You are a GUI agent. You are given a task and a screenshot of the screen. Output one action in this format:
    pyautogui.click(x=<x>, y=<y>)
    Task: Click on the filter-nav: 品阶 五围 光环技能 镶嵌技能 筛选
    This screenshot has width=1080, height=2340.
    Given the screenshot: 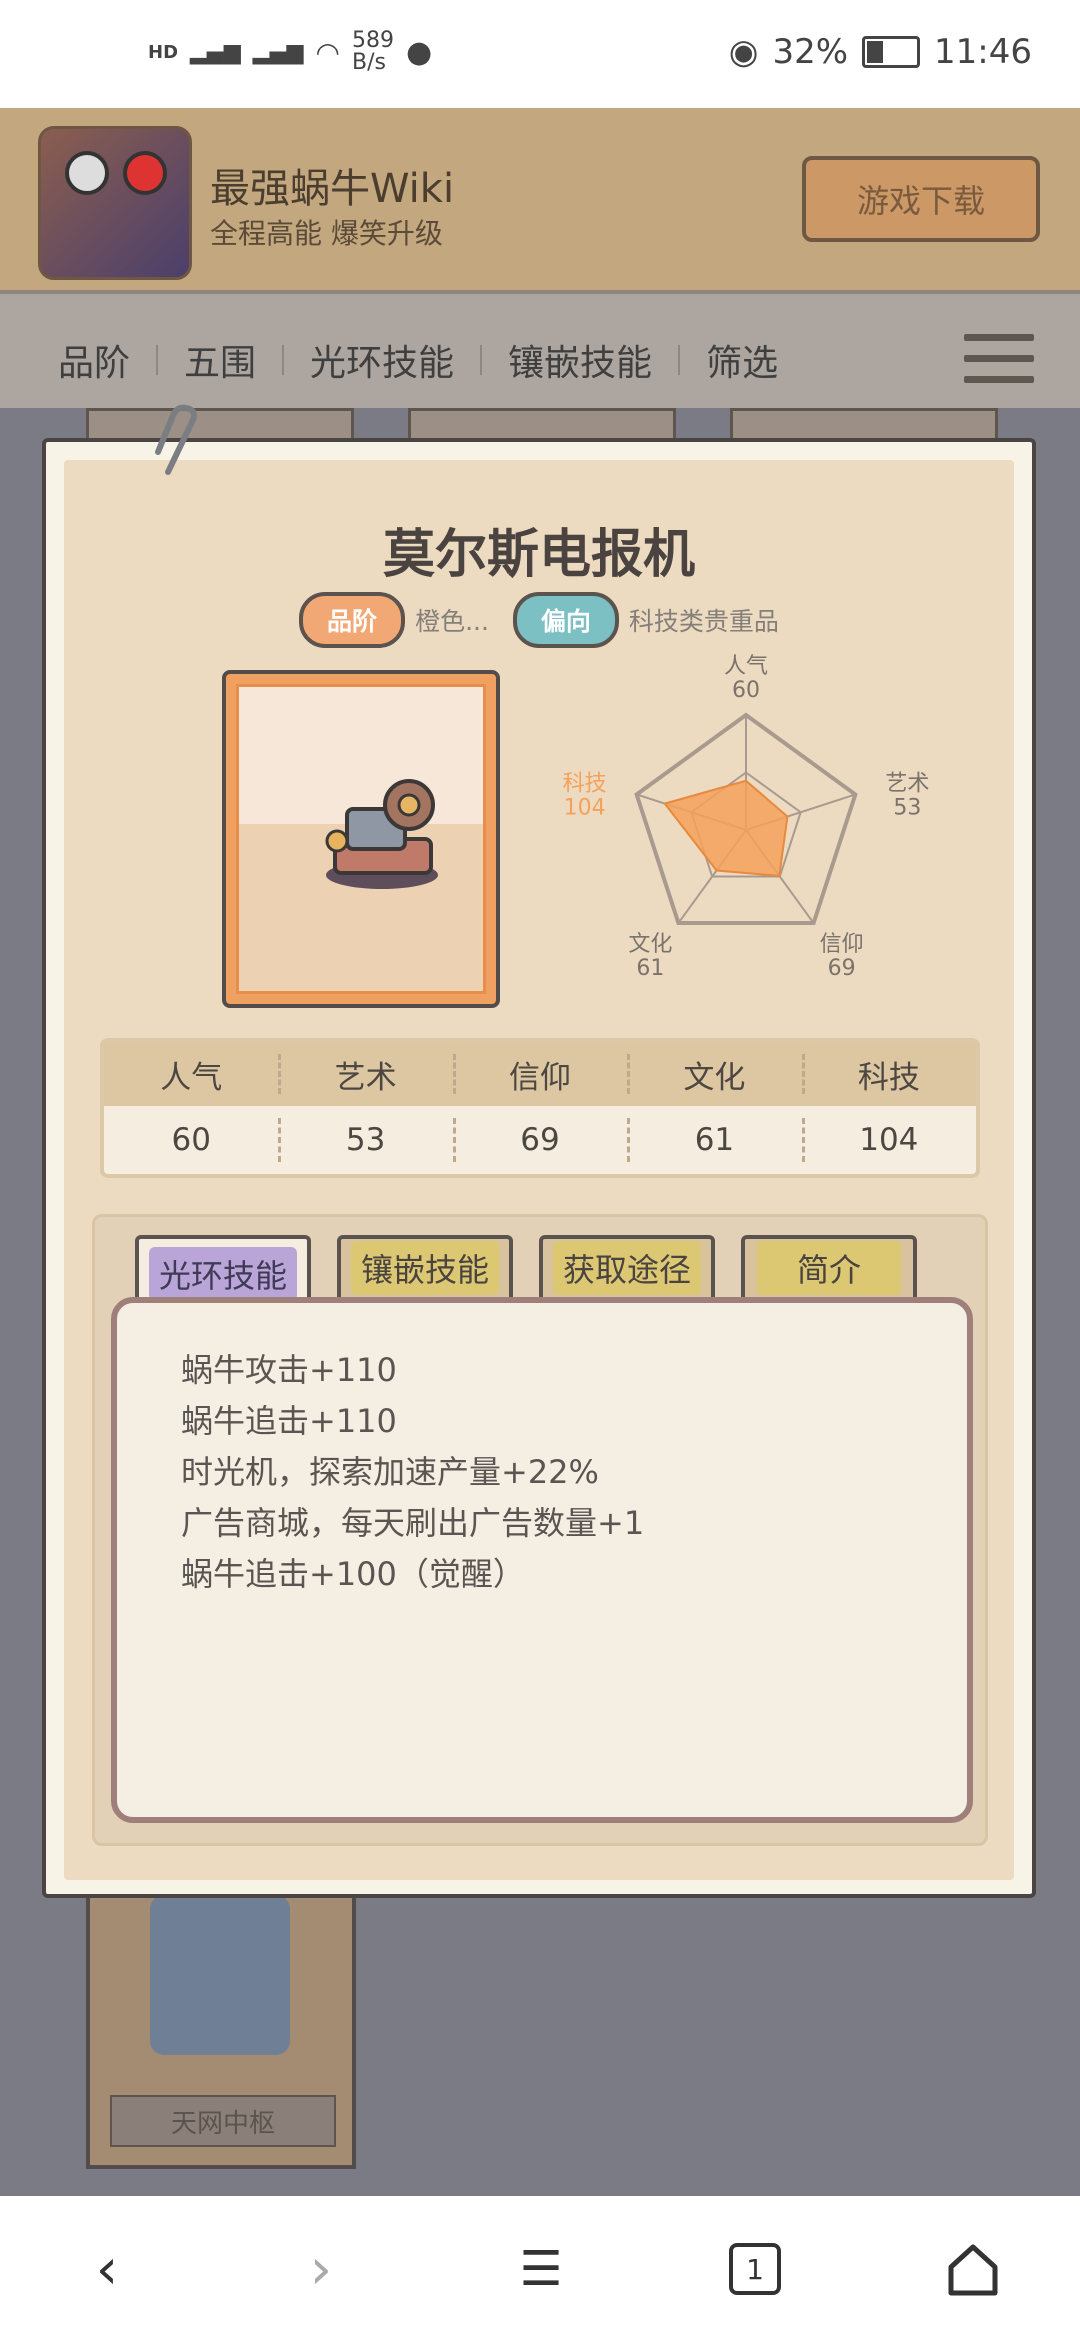 What is the action you would take?
    pyautogui.click(x=540, y=349)
    